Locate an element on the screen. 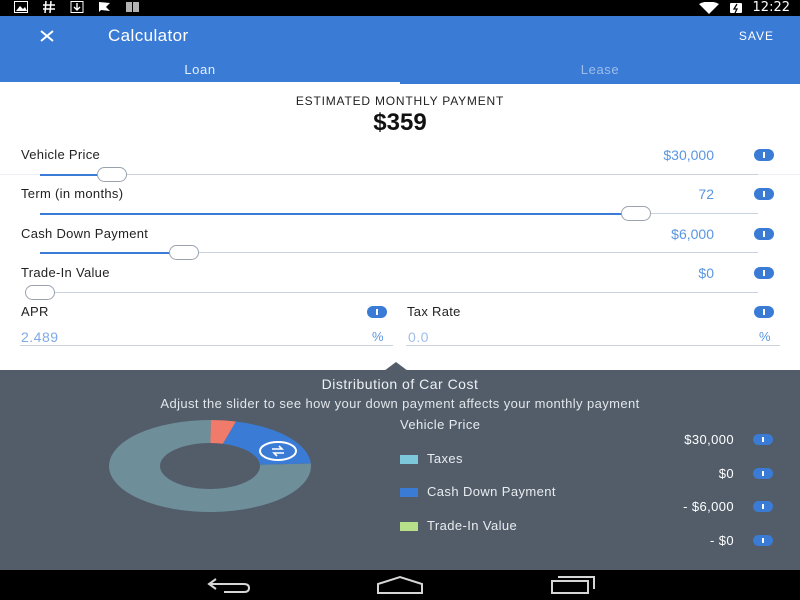 The height and width of the screenshot is (600, 800). cash-down-label: Cash Down Payment is located at coordinates (85, 233).